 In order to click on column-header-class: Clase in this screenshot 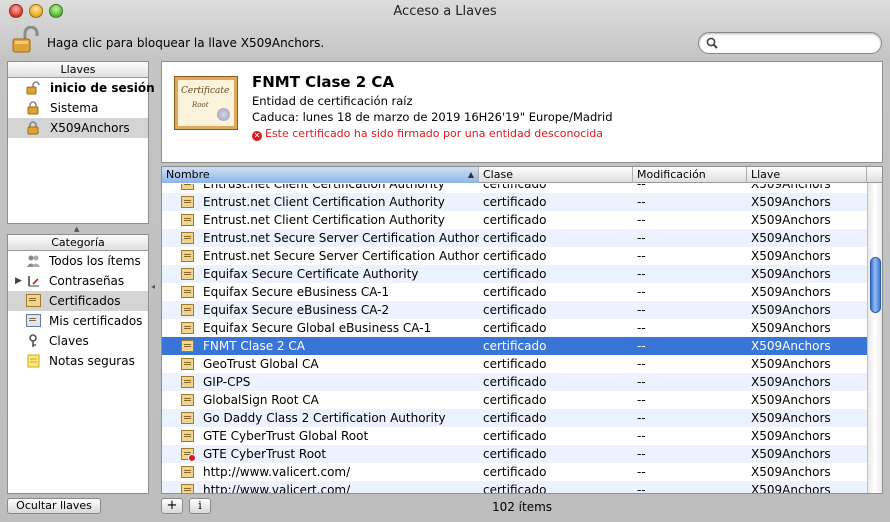, I will do `click(556, 175)`.